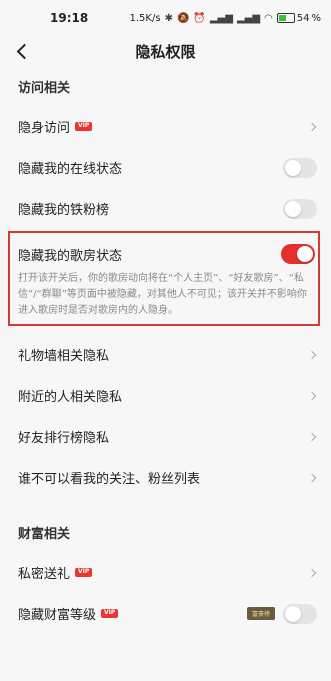 This screenshot has width=331, height=681. Describe the element at coordinates (44, 128) in the screenshot. I see `row-label: 隐身访问` at that location.